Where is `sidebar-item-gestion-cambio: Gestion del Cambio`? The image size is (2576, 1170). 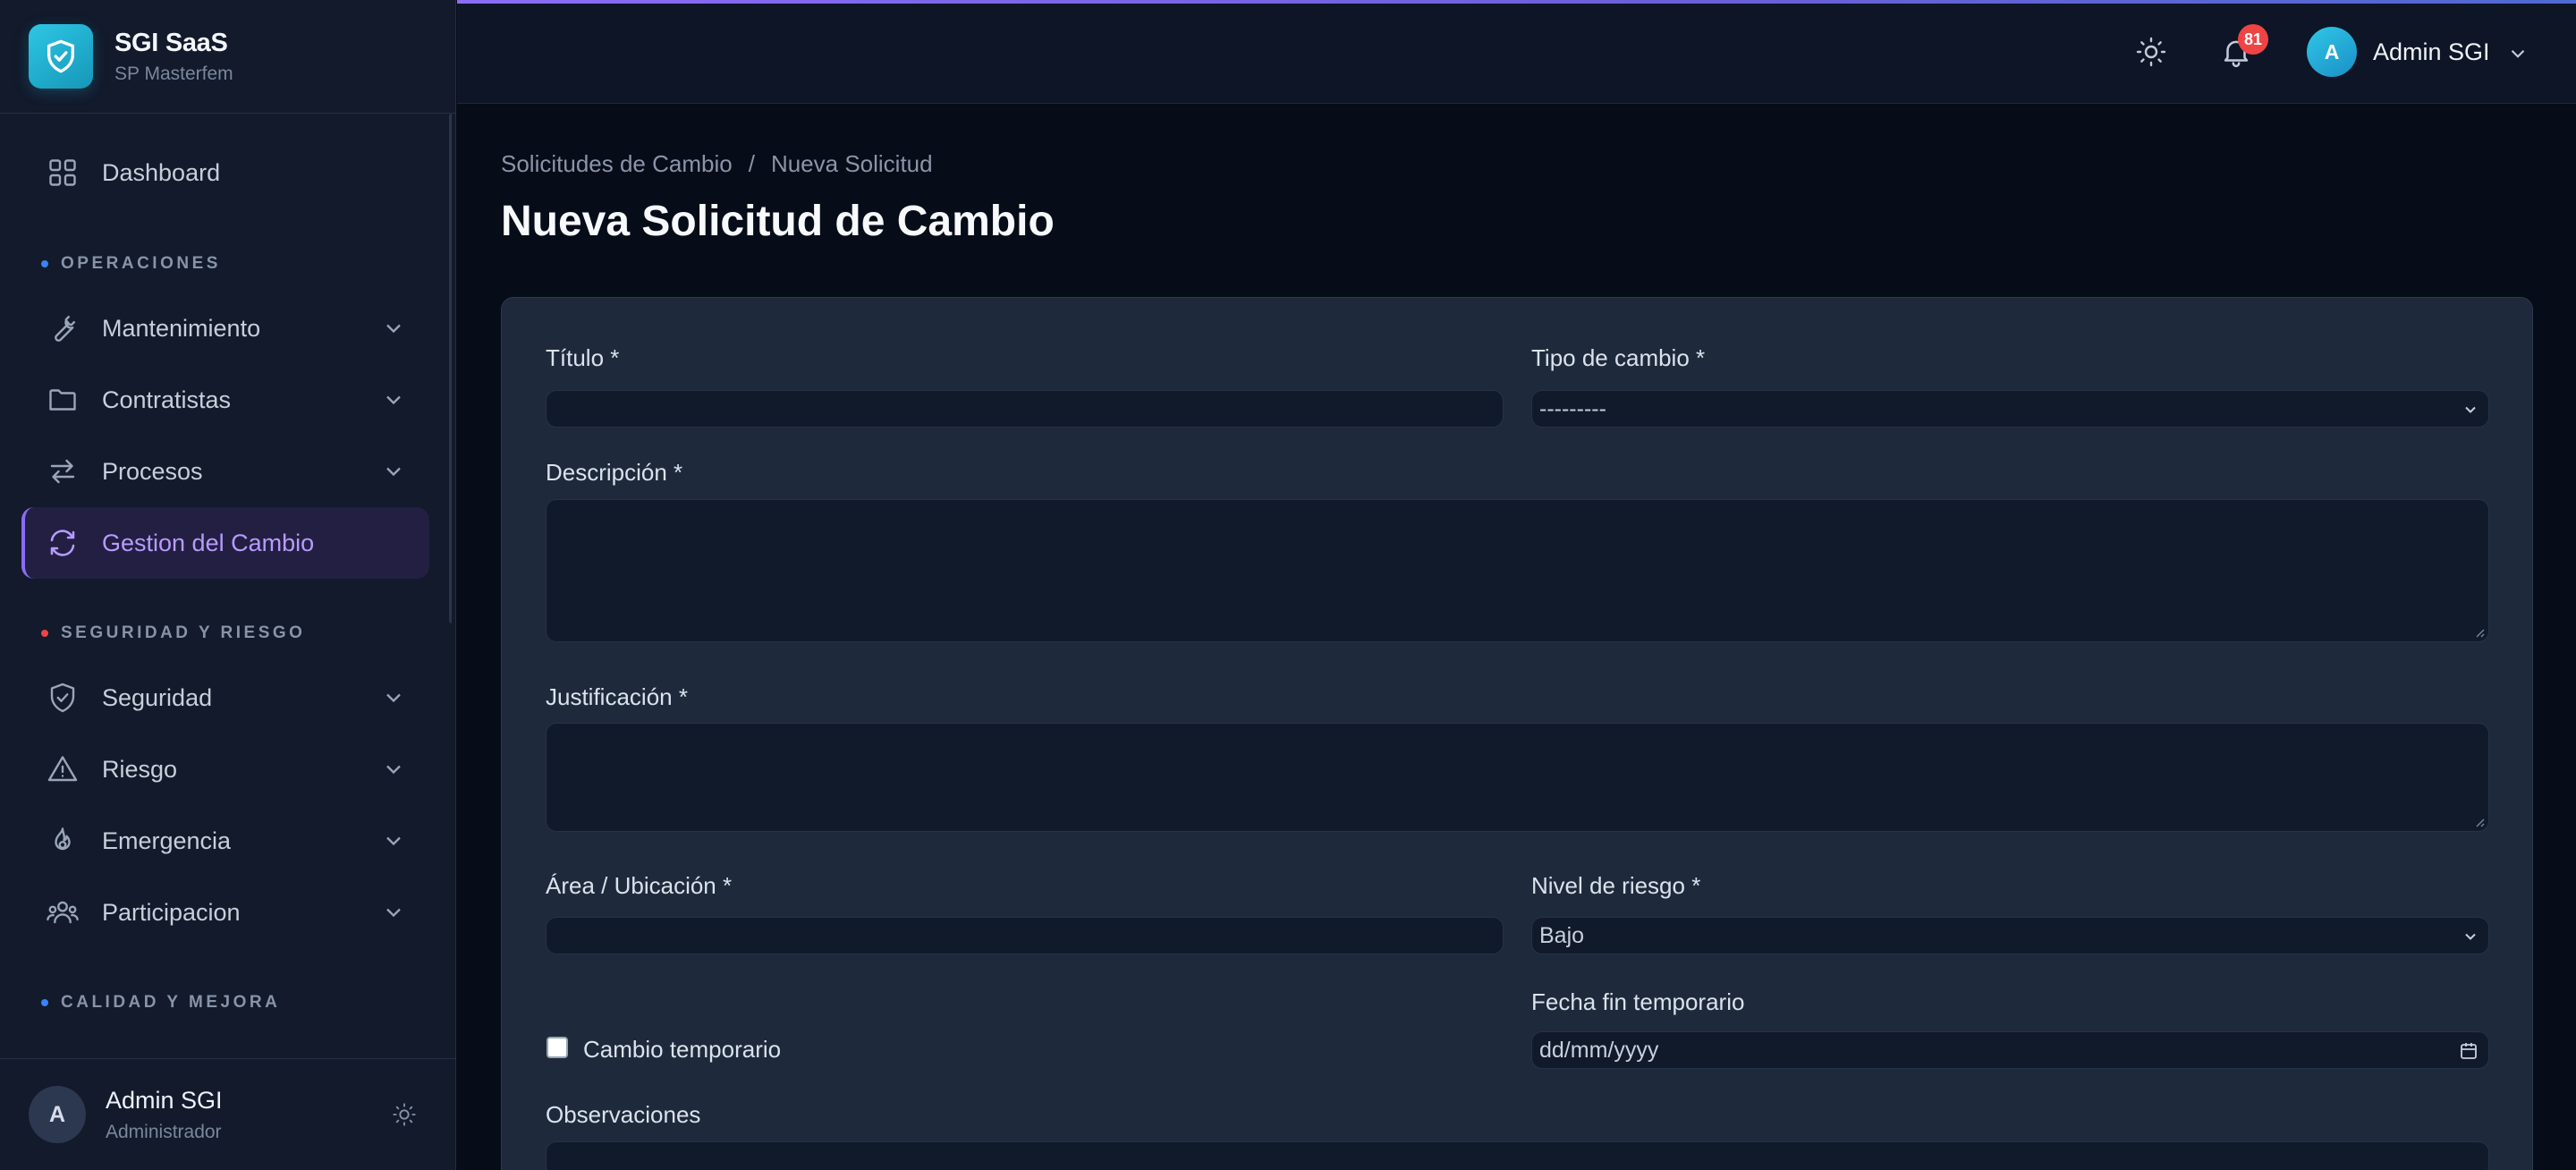 sidebar-item-gestion-cambio: Gestion del Cambio is located at coordinates (225, 543).